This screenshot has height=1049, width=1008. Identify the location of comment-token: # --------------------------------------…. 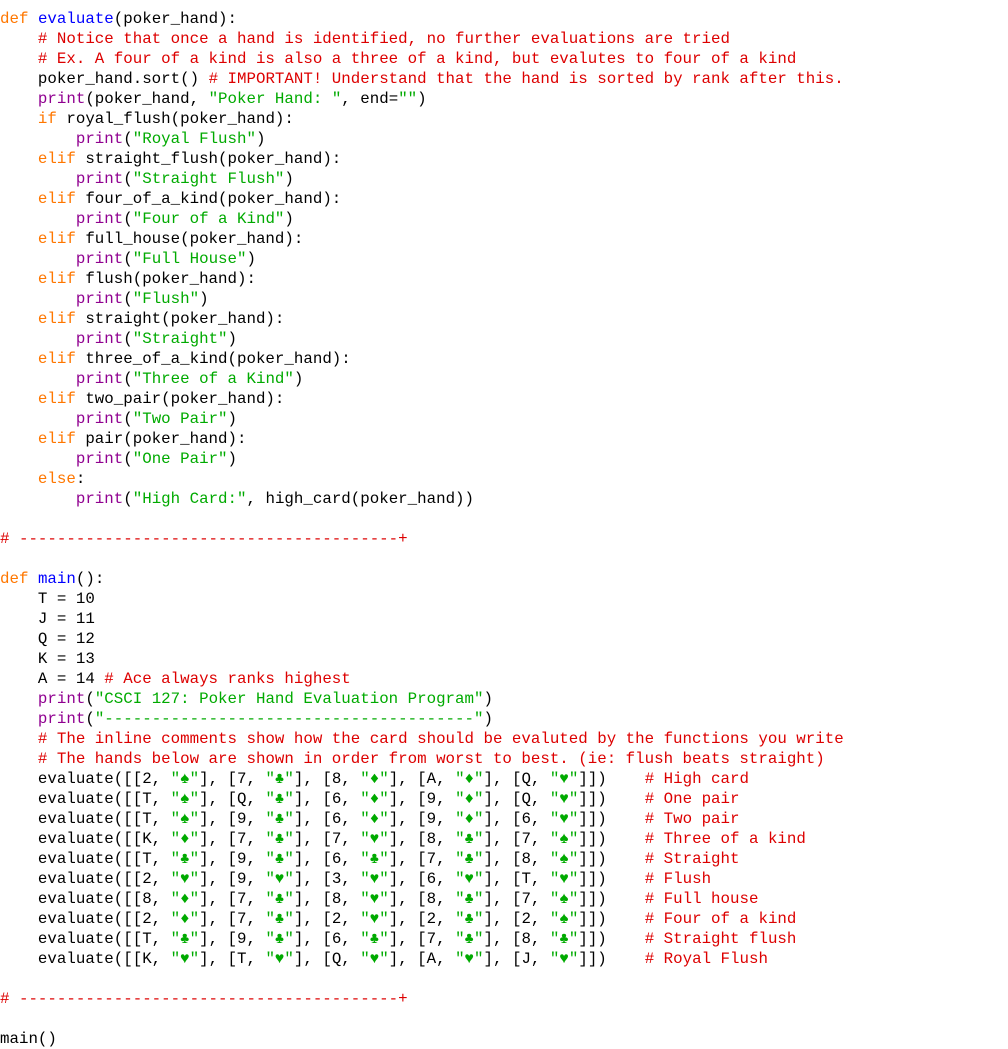
(204, 999).